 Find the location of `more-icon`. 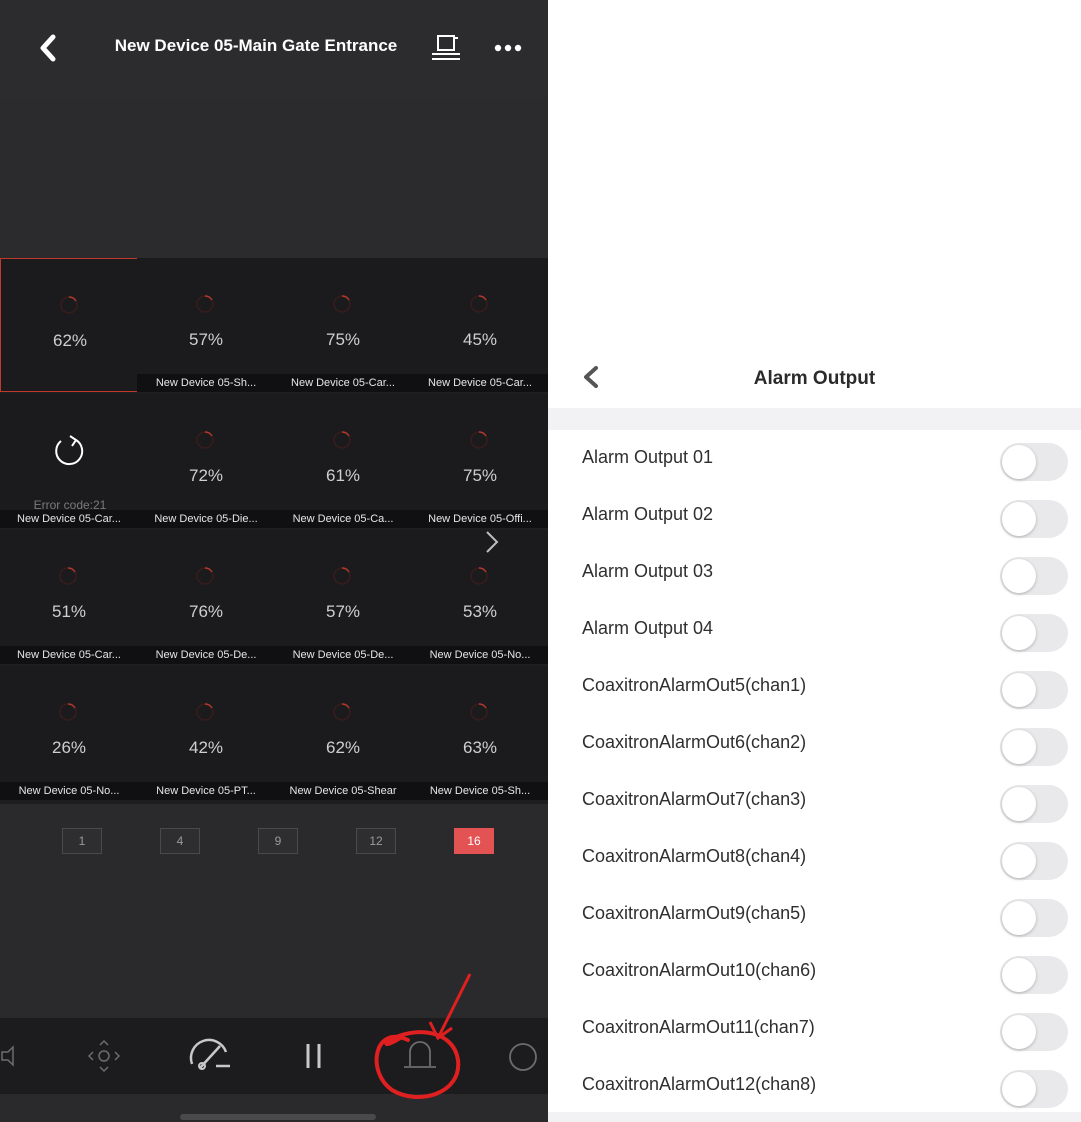

more-icon is located at coordinates (508, 48).